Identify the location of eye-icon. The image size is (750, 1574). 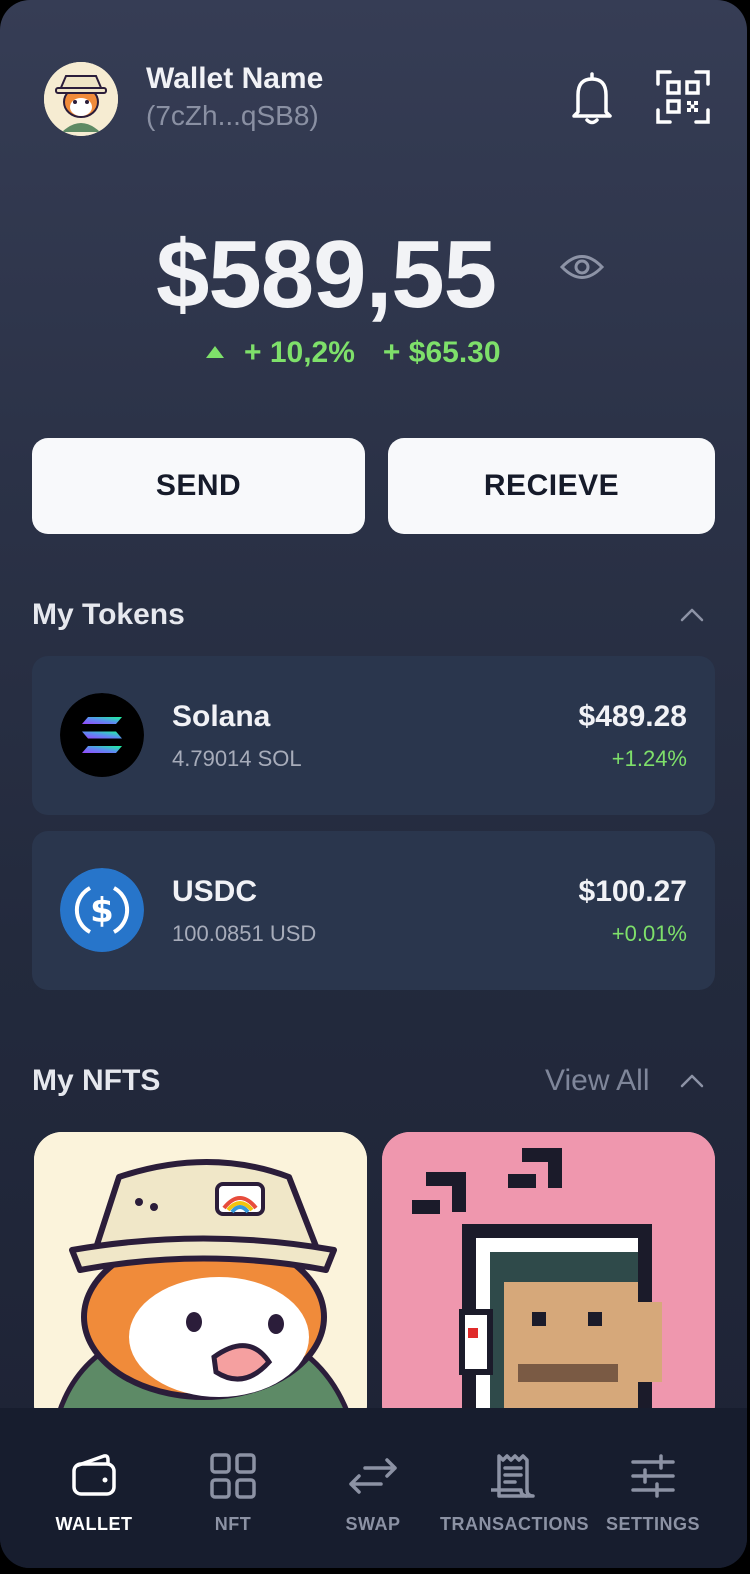
(582, 267).